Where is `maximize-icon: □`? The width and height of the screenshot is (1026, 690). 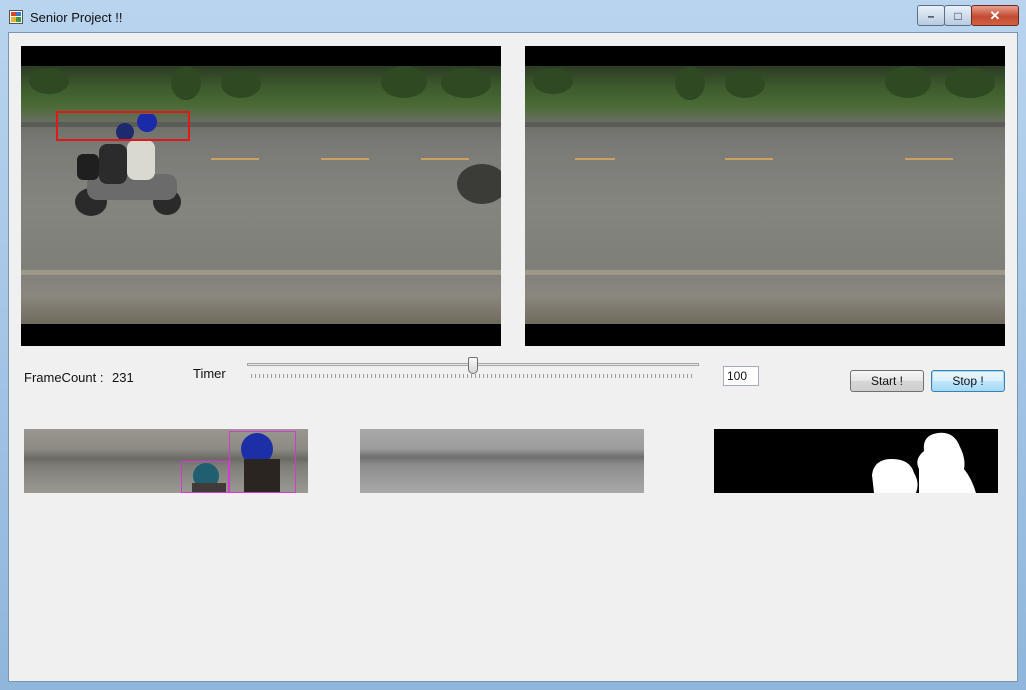 maximize-icon: □ is located at coordinates (958, 15).